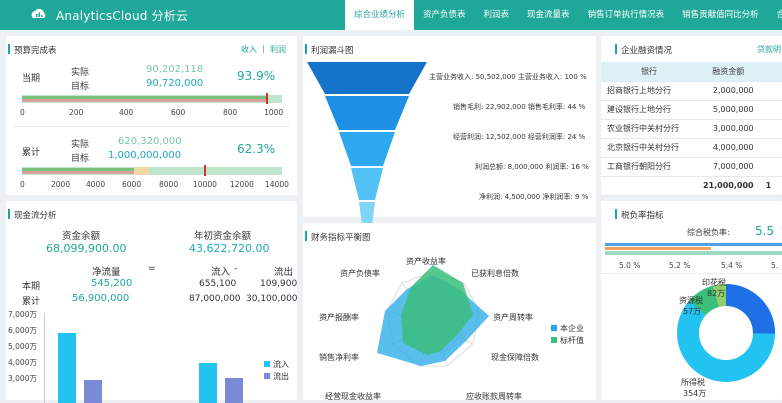 This screenshot has width=782, height=403. Describe the element at coordinates (329, 50) in the screenshot. I see `profit-funnel-title: 利润漏斗图` at that location.